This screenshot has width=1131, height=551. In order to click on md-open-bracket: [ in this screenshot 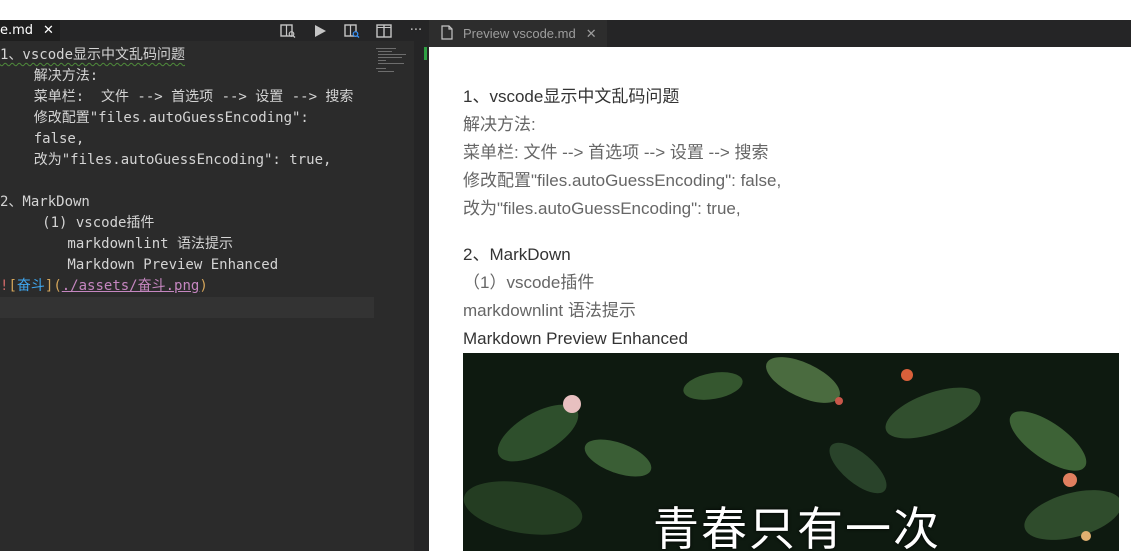, I will do `click(12, 286)`.